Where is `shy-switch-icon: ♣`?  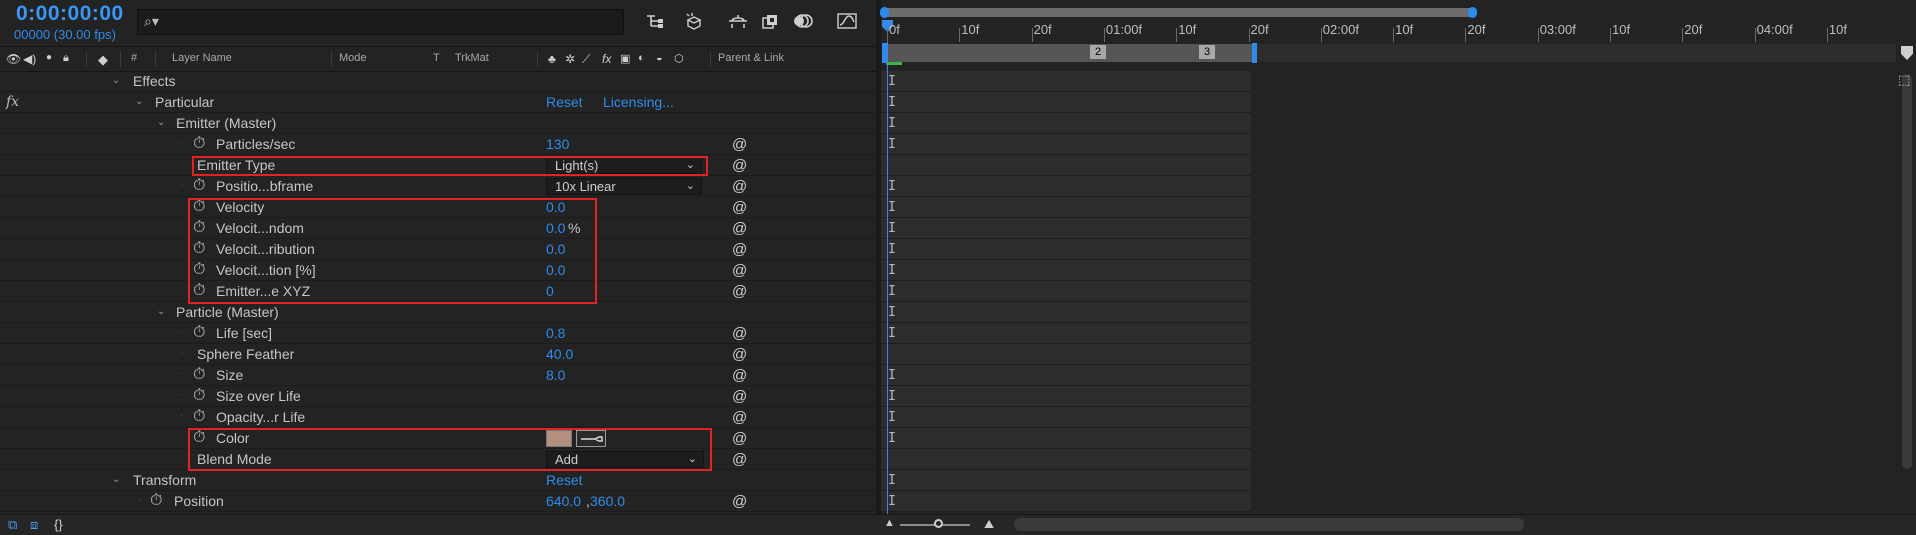 shy-switch-icon: ♣ is located at coordinates (552, 59).